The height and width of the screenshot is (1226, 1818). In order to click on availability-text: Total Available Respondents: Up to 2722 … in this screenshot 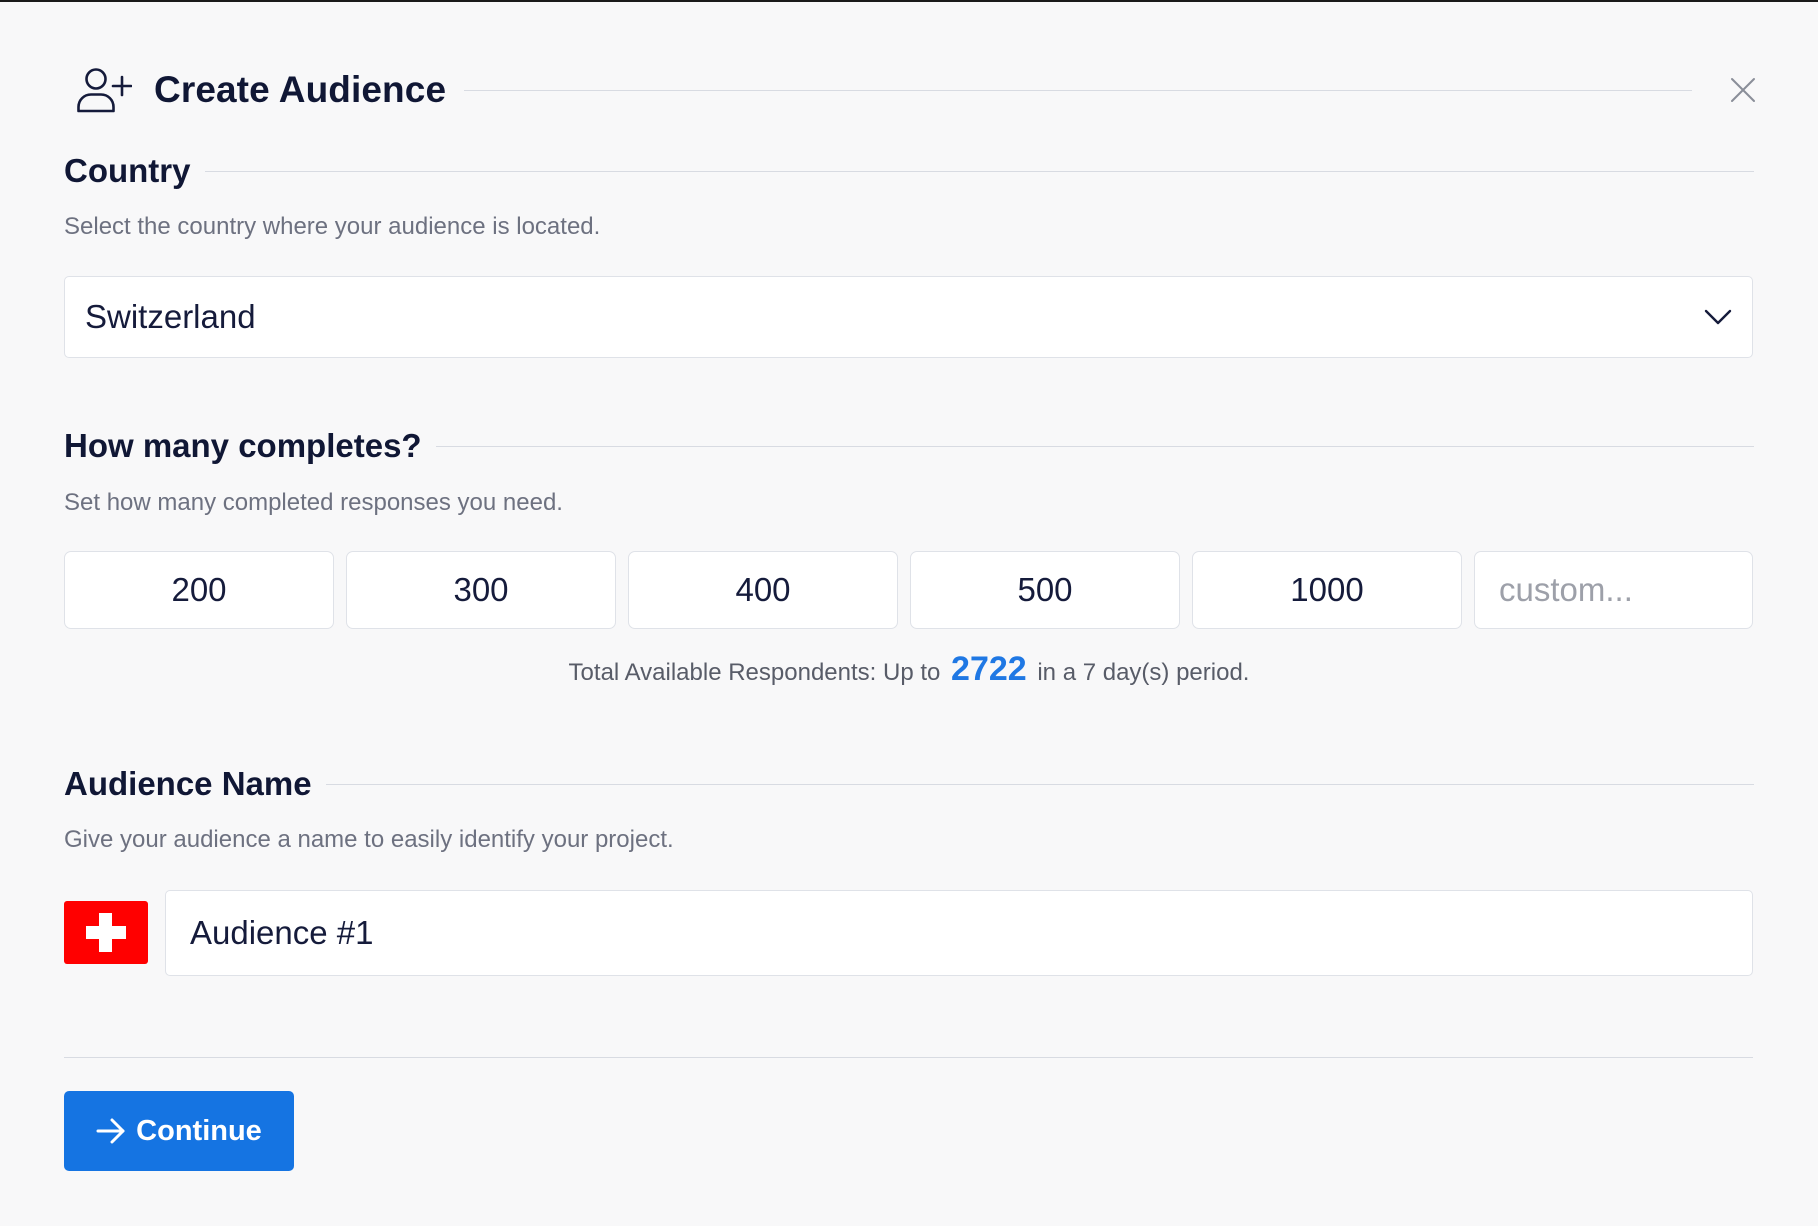, I will do `click(909, 669)`.